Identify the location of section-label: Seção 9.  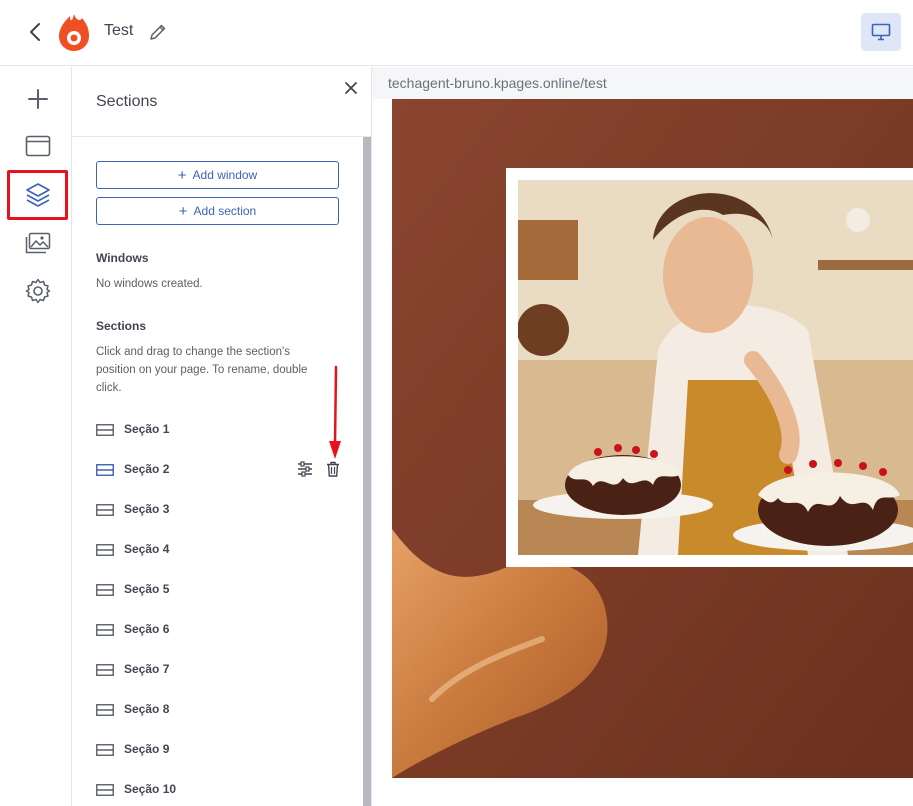
(147, 749).